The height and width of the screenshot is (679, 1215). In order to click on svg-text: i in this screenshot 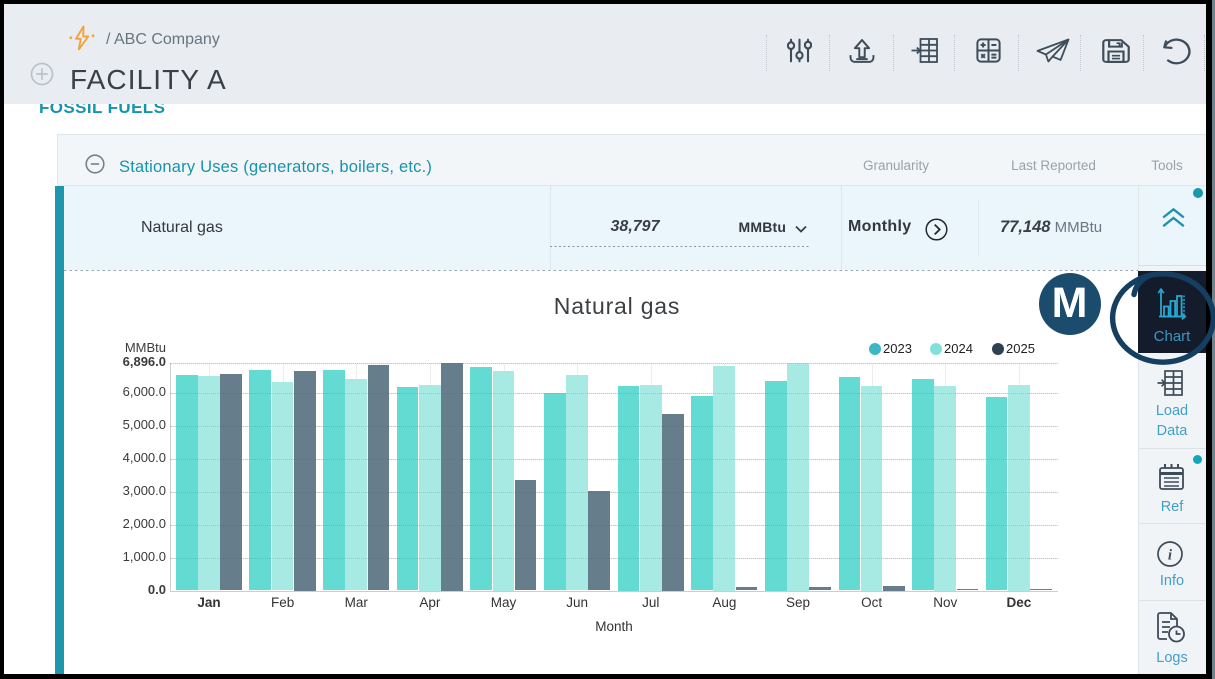, I will do `click(1170, 556)`.